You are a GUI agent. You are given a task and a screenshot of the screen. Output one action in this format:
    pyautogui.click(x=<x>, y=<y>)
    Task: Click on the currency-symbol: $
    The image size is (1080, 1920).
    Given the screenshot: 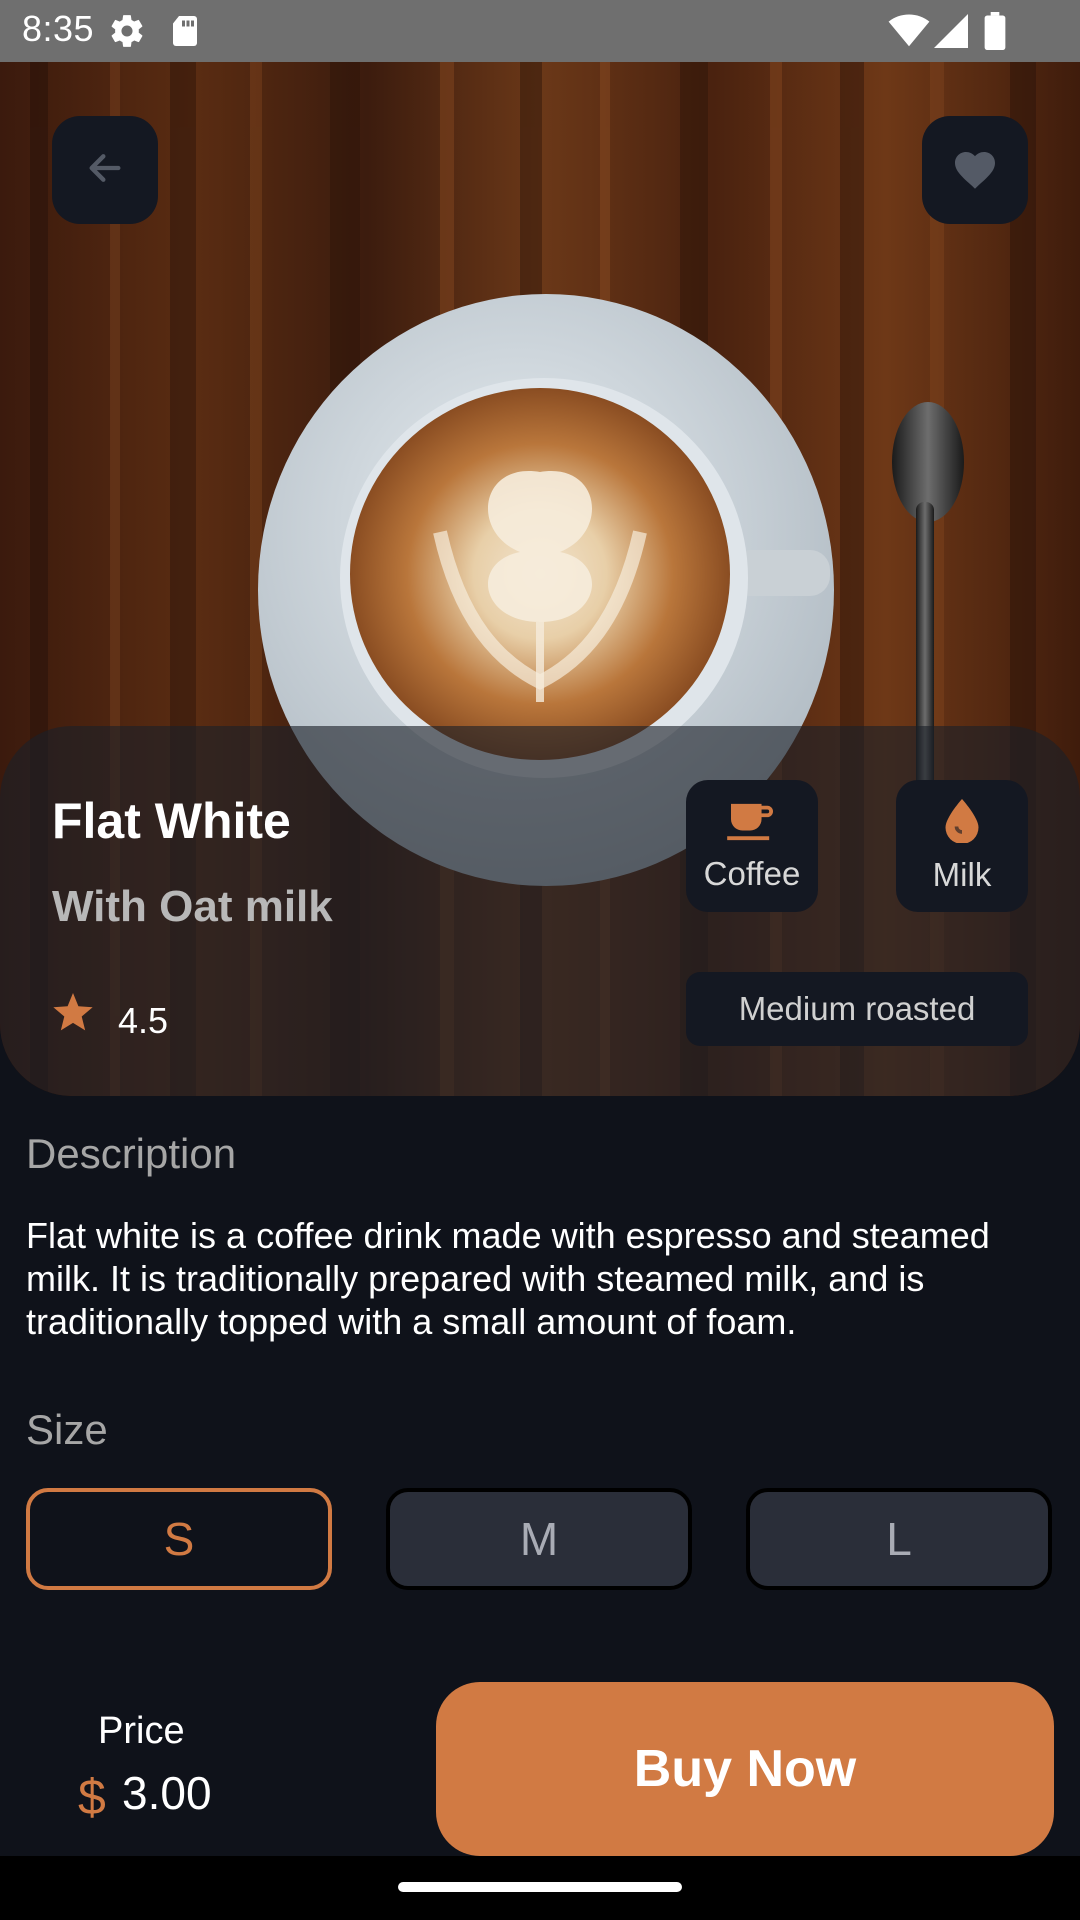 What is the action you would take?
    pyautogui.click(x=92, y=1797)
    